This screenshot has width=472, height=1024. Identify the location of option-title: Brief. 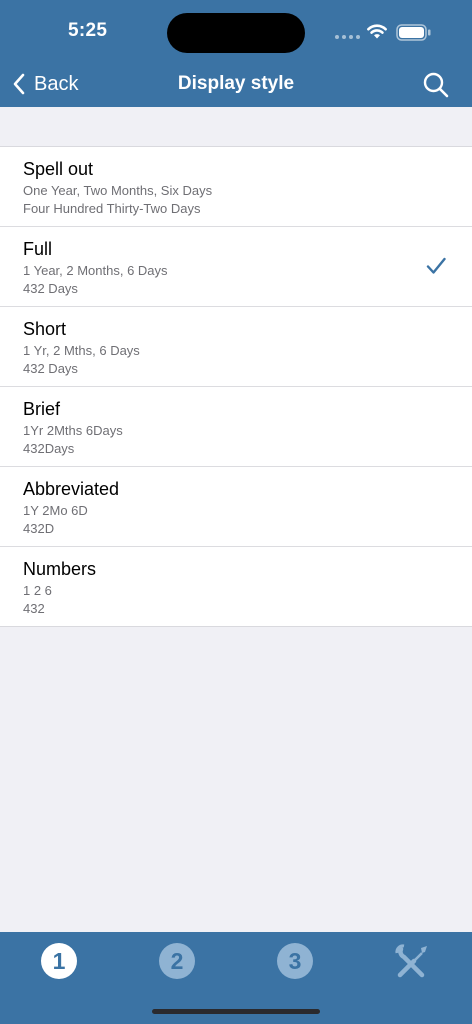
(42, 409).